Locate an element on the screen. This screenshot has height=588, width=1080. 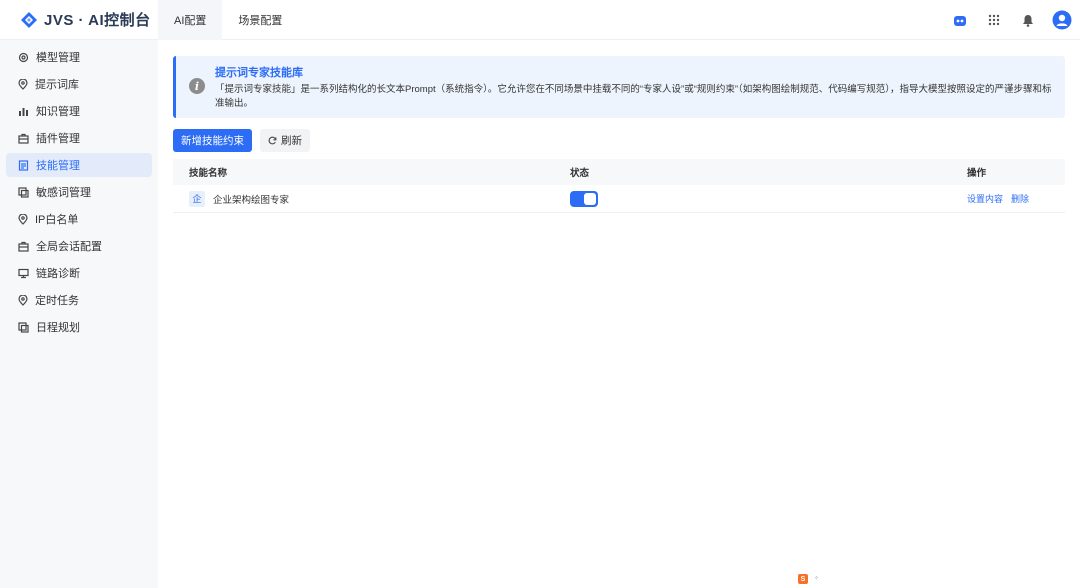
sidebar-item-label: 模型管理 is located at coordinates (58, 58).